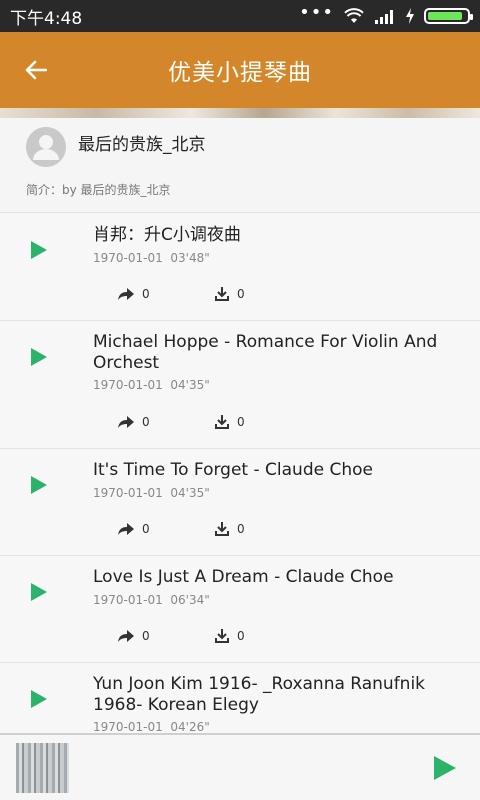 The width and height of the screenshot is (480, 800). What do you see at coordinates (240, 73) in the screenshot?
I see `page-title: 优美小提琴曲` at bounding box center [240, 73].